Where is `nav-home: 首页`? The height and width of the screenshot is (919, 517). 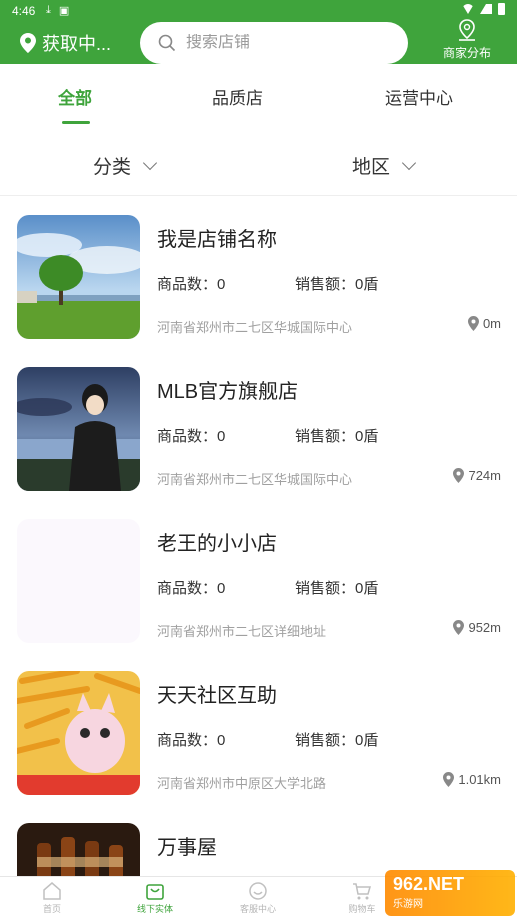 nav-home: 首页 is located at coordinates (52, 898).